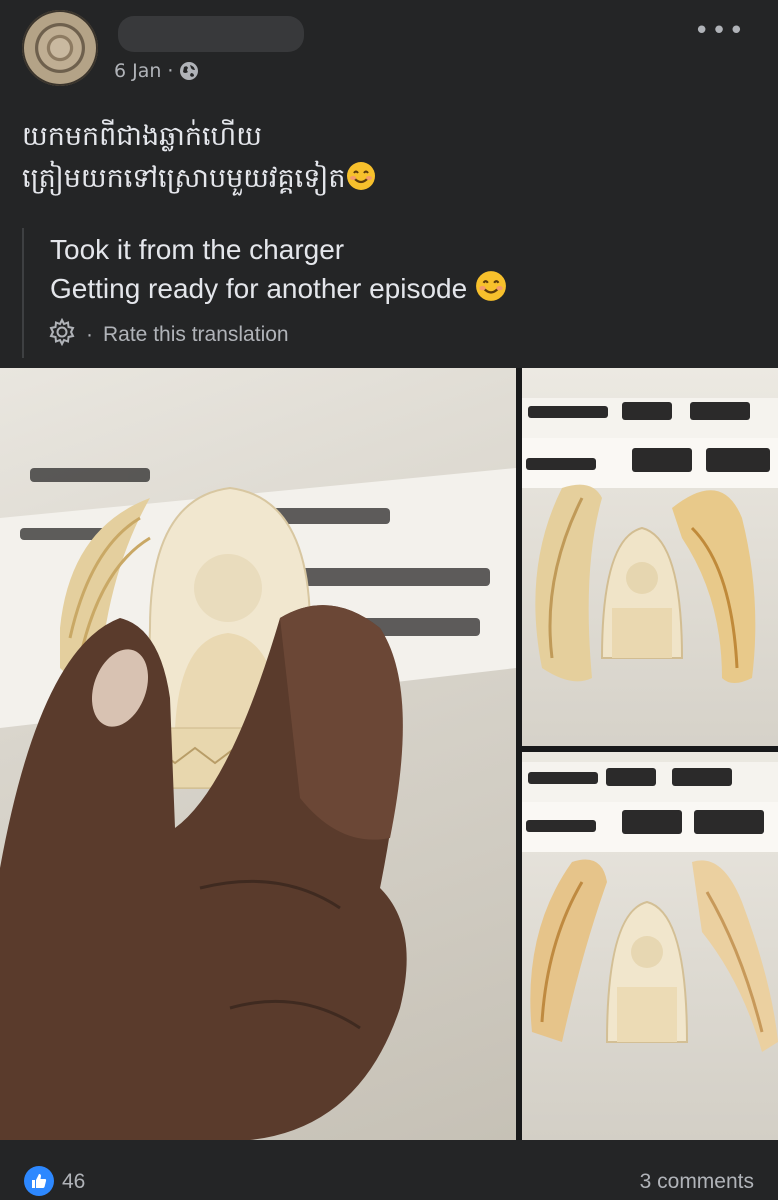  I want to click on rate-translation-link: Rate this translation, so click(196, 335).